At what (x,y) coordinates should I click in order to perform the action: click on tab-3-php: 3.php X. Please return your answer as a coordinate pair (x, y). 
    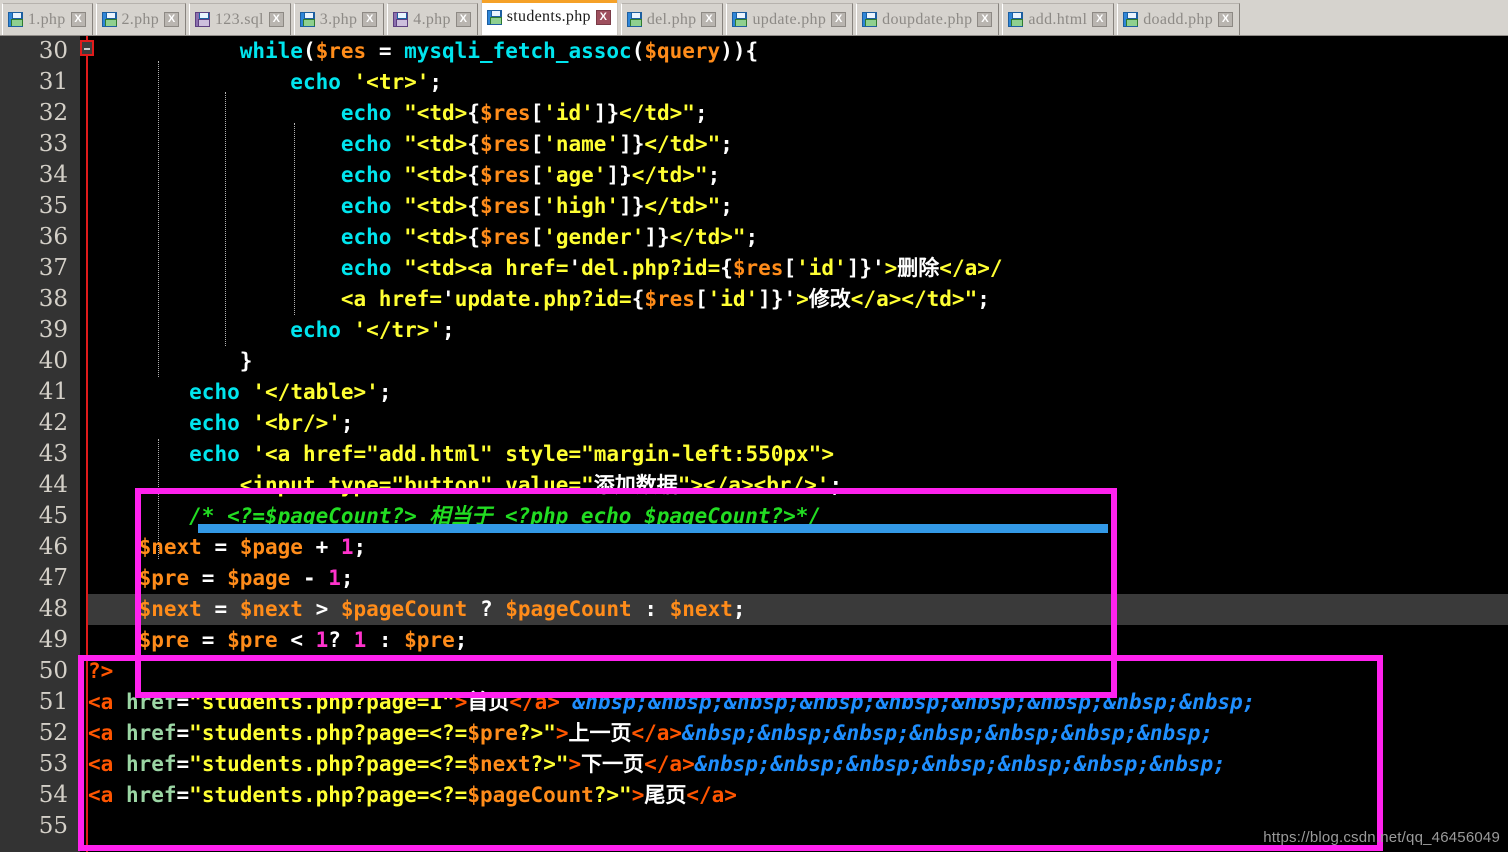
    Looking at the image, I should click on (339, 19).